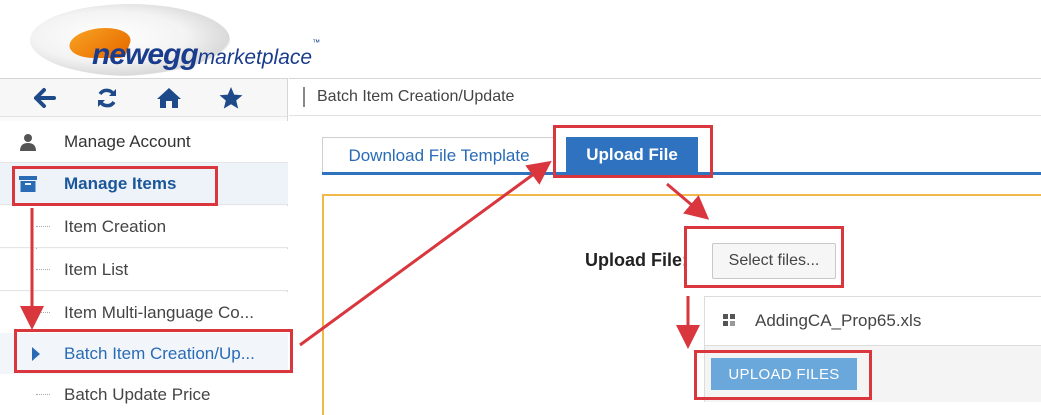 The width and height of the screenshot is (1041, 415). Describe the element at coordinates (169, 98) in the screenshot. I see `home-icon` at that location.